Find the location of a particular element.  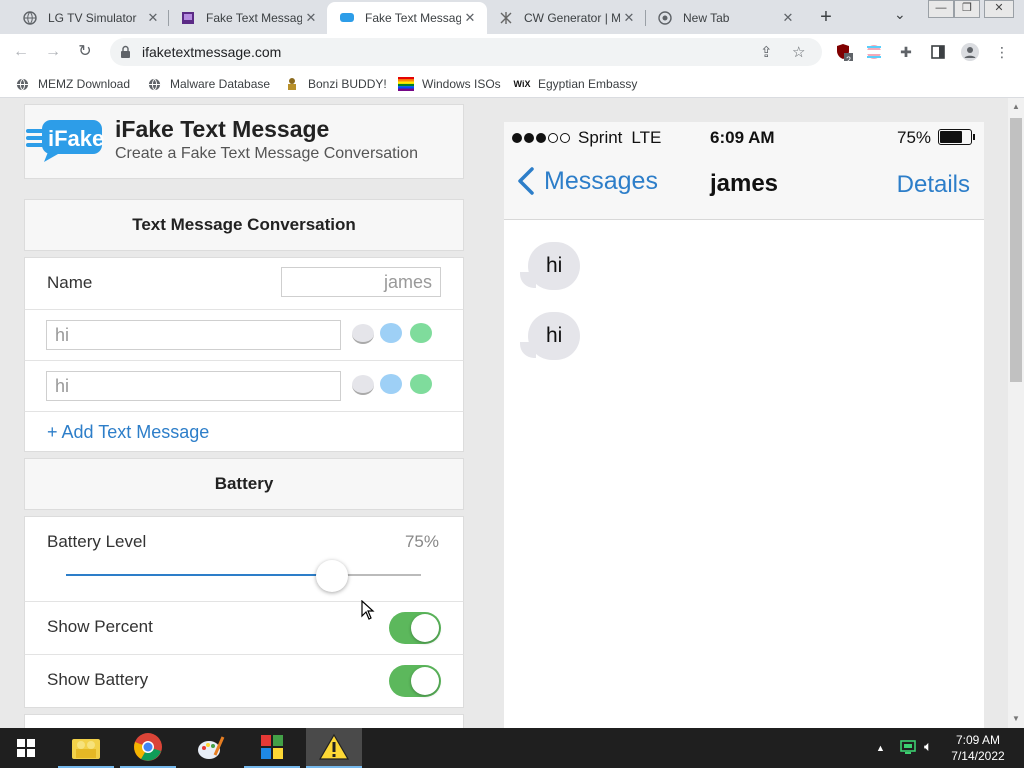

window-close-icon: ✕ is located at coordinates (999, 9).